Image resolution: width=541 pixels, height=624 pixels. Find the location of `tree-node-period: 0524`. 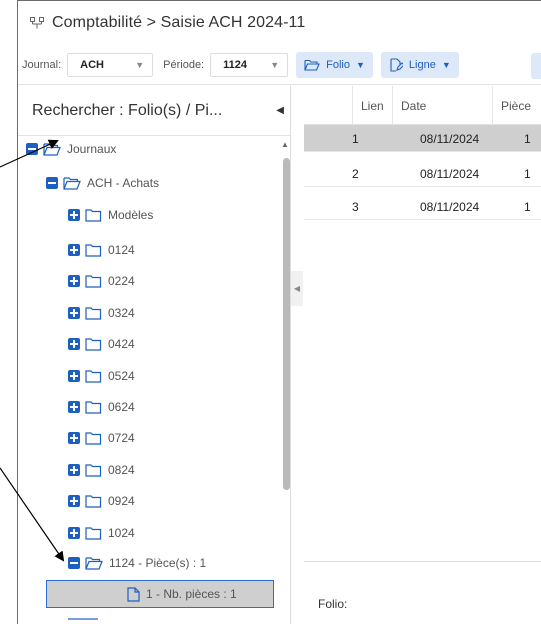

tree-node-period: 0524 is located at coordinates (101, 376).